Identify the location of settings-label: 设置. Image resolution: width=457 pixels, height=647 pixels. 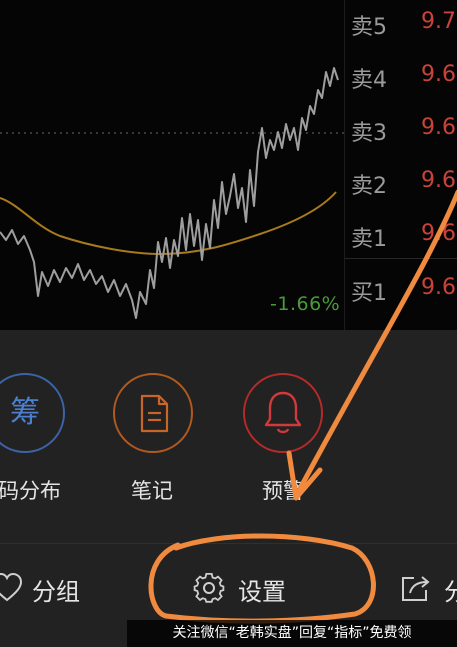
(262, 592).